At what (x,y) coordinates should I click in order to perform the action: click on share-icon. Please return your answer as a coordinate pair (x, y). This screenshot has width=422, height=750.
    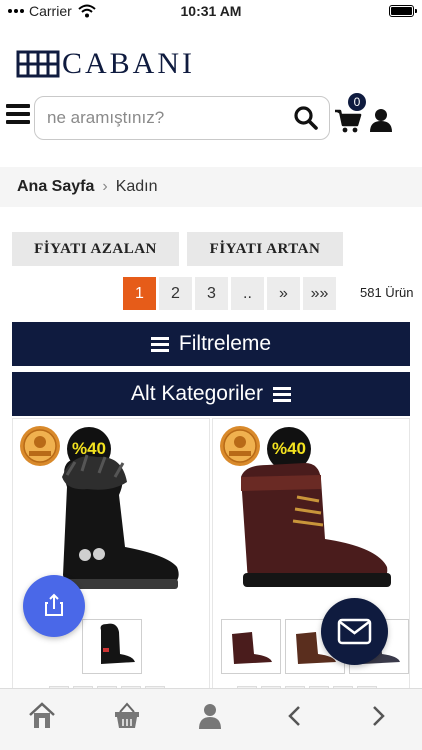
    Looking at the image, I should click on (54, 604).